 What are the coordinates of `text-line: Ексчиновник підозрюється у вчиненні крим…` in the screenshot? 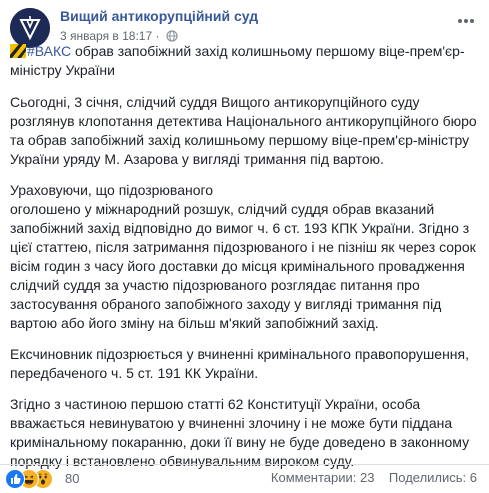 It's located at (240, 354).